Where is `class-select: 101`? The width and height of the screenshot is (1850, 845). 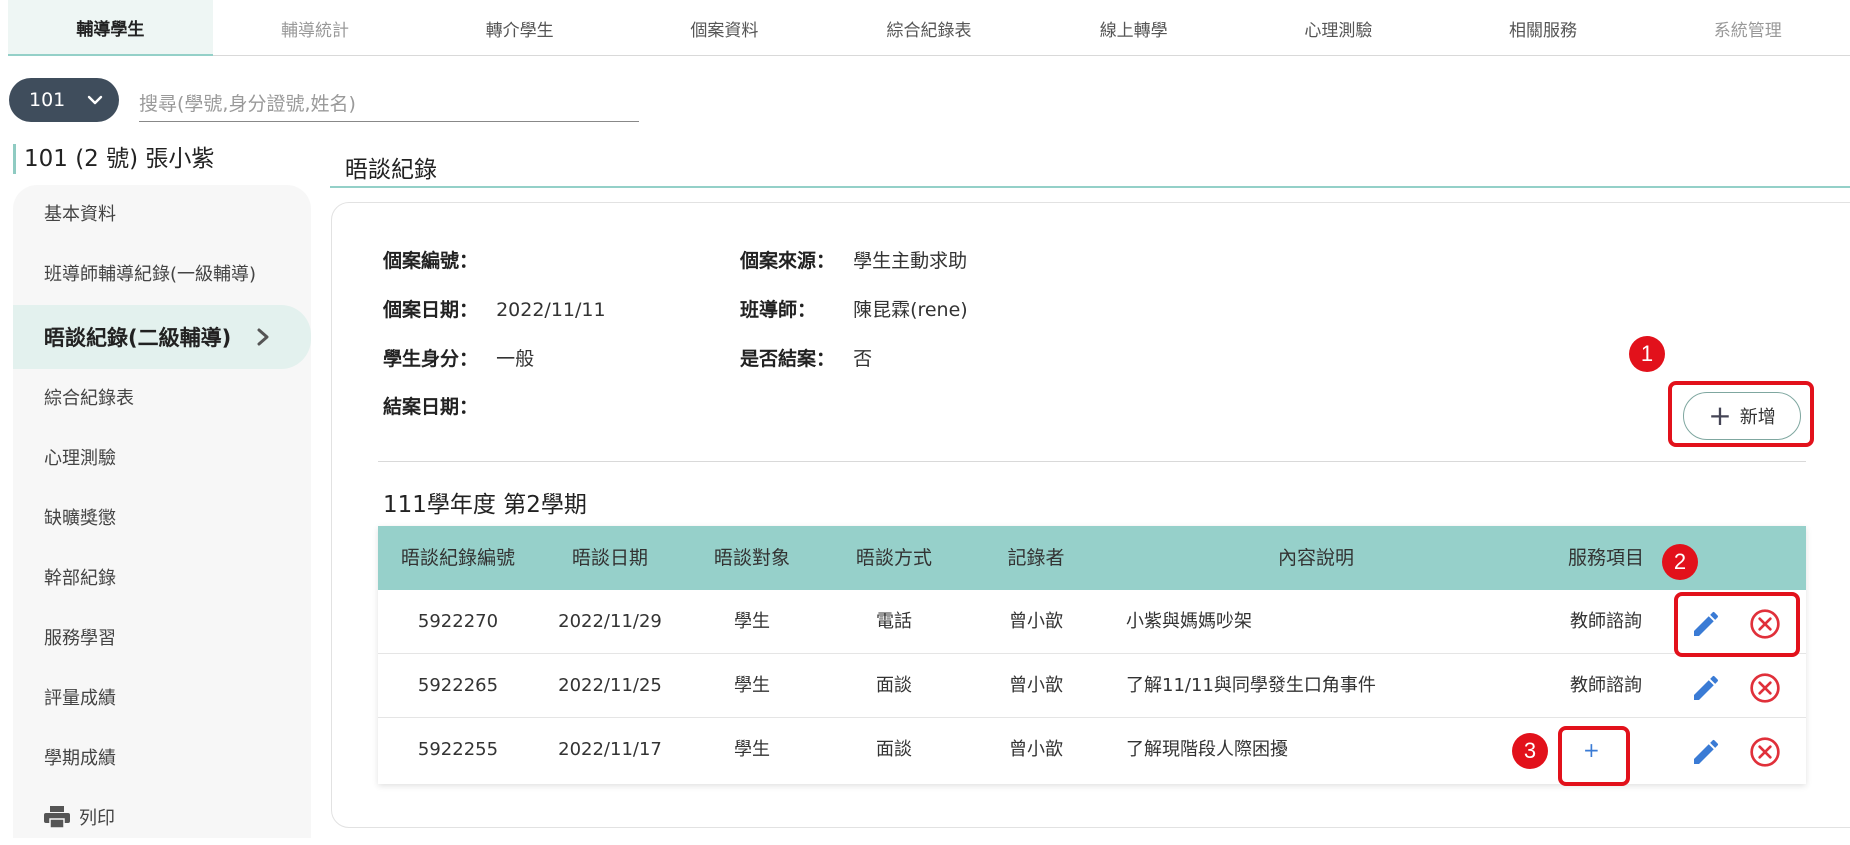 class-select: 101 is located at coordinates (64, 100).